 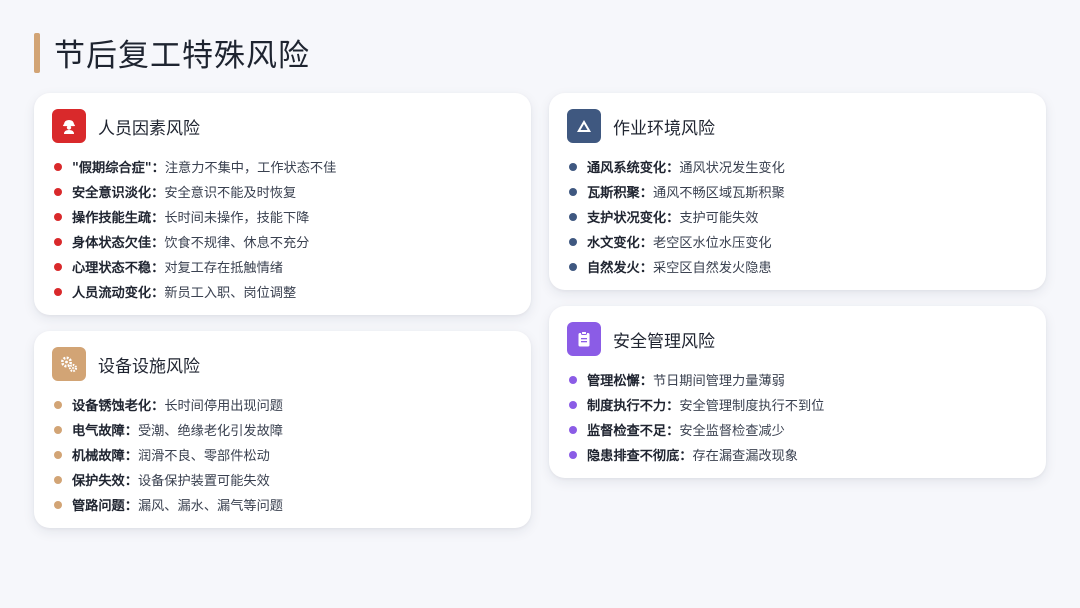 What do you see at coordinates (203, 481) in the screenshot?
I see `item-desc: 设备保护装置可能失效` at bounding box center [203, 481].